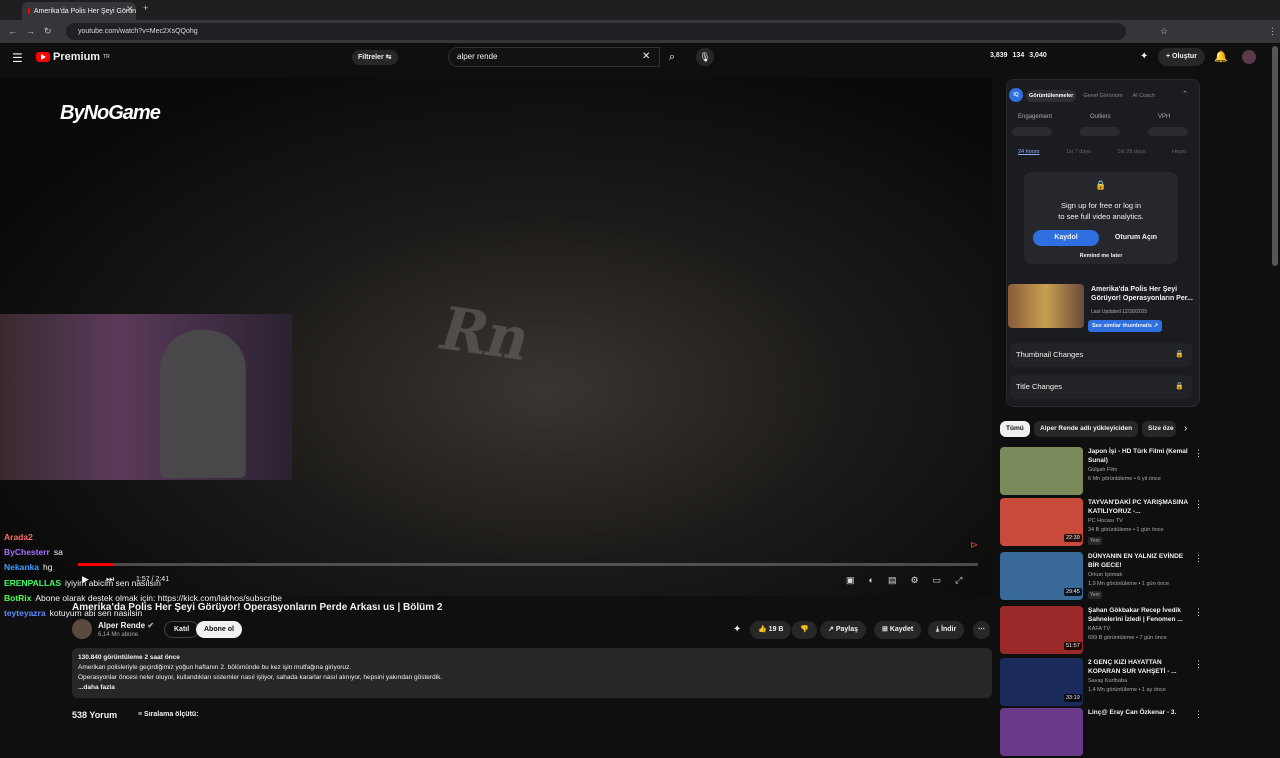 The height and width of the screenshot is (758, 1280). I want to click on dislike-button: 👎, so click(804, 630).